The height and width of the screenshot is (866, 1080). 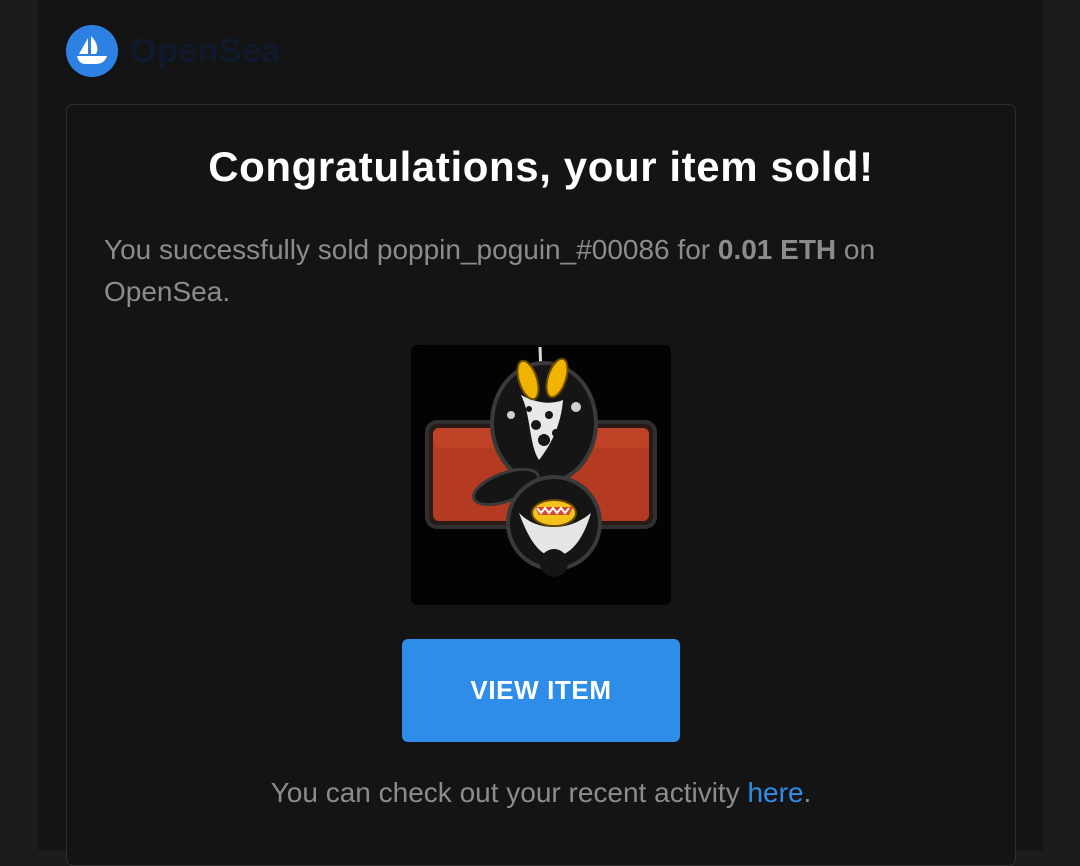 What do you see at coordinates (541, 690) in the screenshot?
I see `view-item-button: VIEW ITEM` at bounding box center [541, 690].